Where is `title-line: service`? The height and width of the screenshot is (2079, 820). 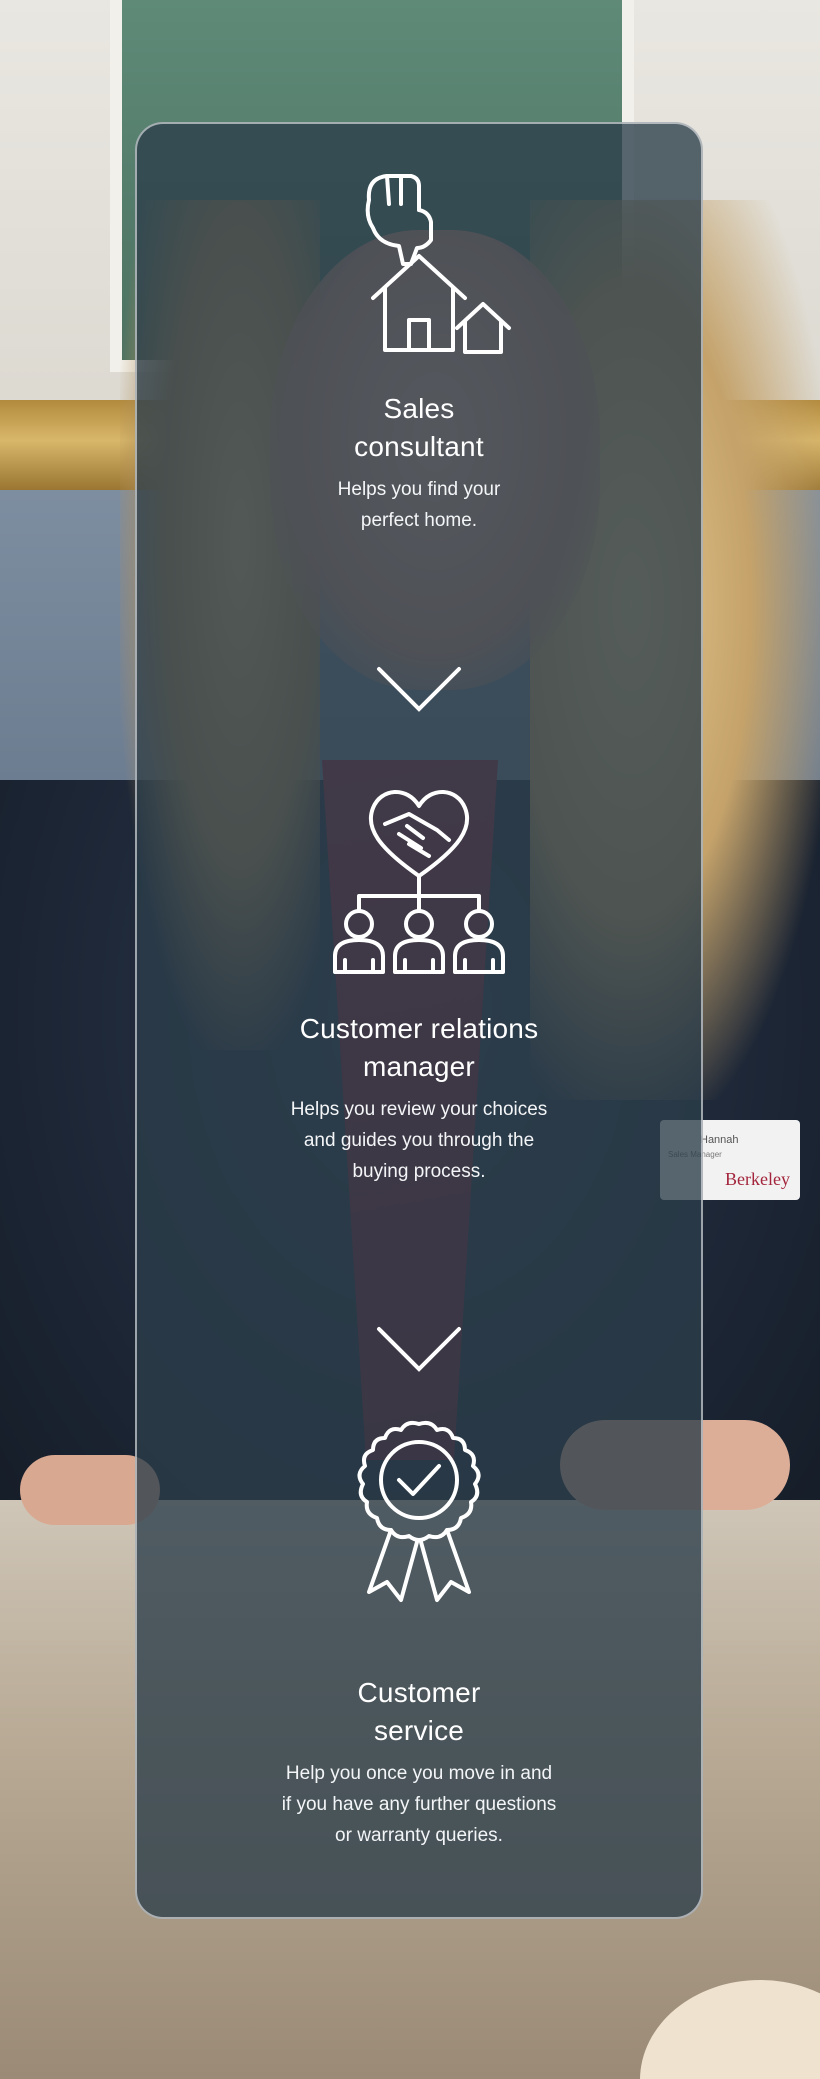
title-line: service is located at coordinates (419, 1730).